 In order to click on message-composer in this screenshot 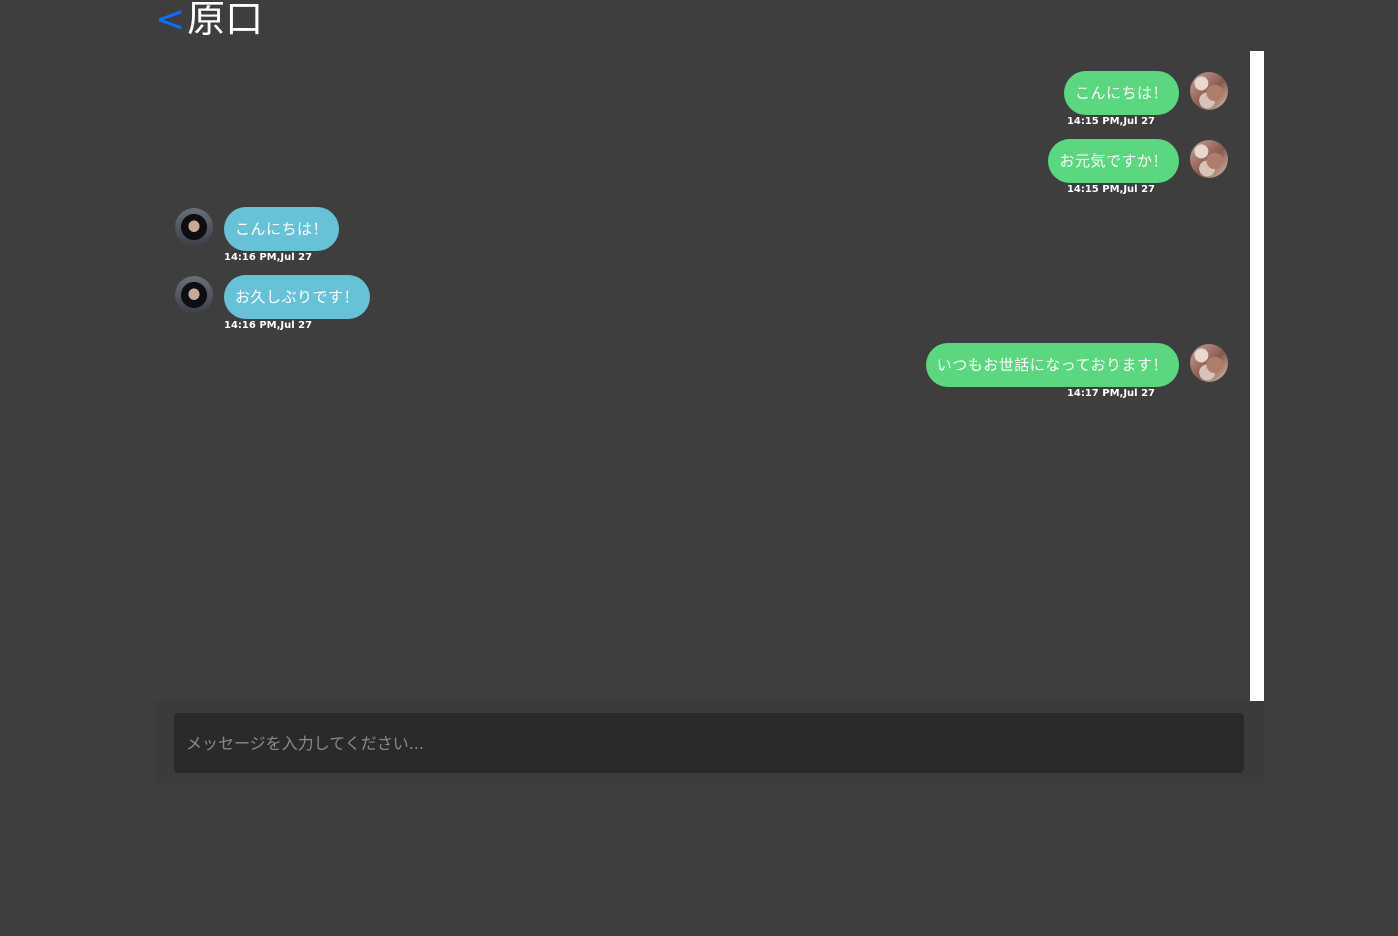, I will do `click(709, 742)`.